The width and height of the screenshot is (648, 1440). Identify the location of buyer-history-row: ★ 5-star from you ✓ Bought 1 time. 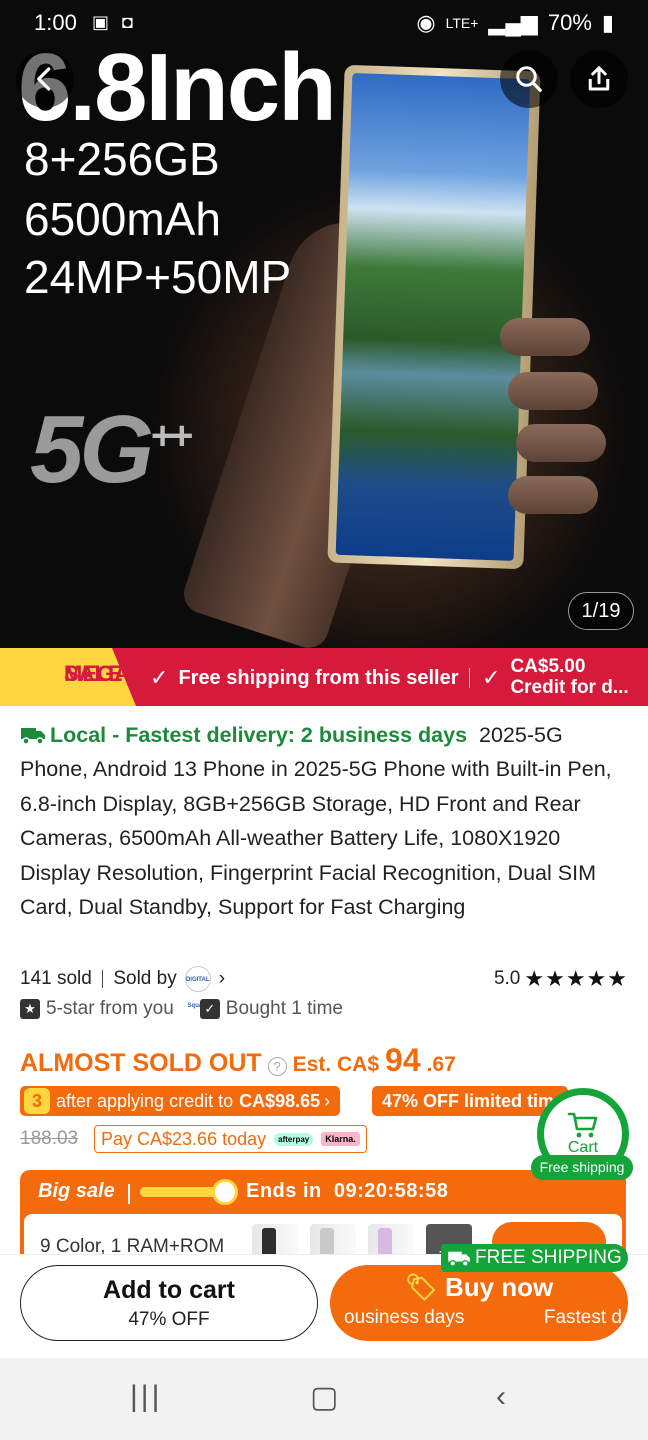
(181, 1009).